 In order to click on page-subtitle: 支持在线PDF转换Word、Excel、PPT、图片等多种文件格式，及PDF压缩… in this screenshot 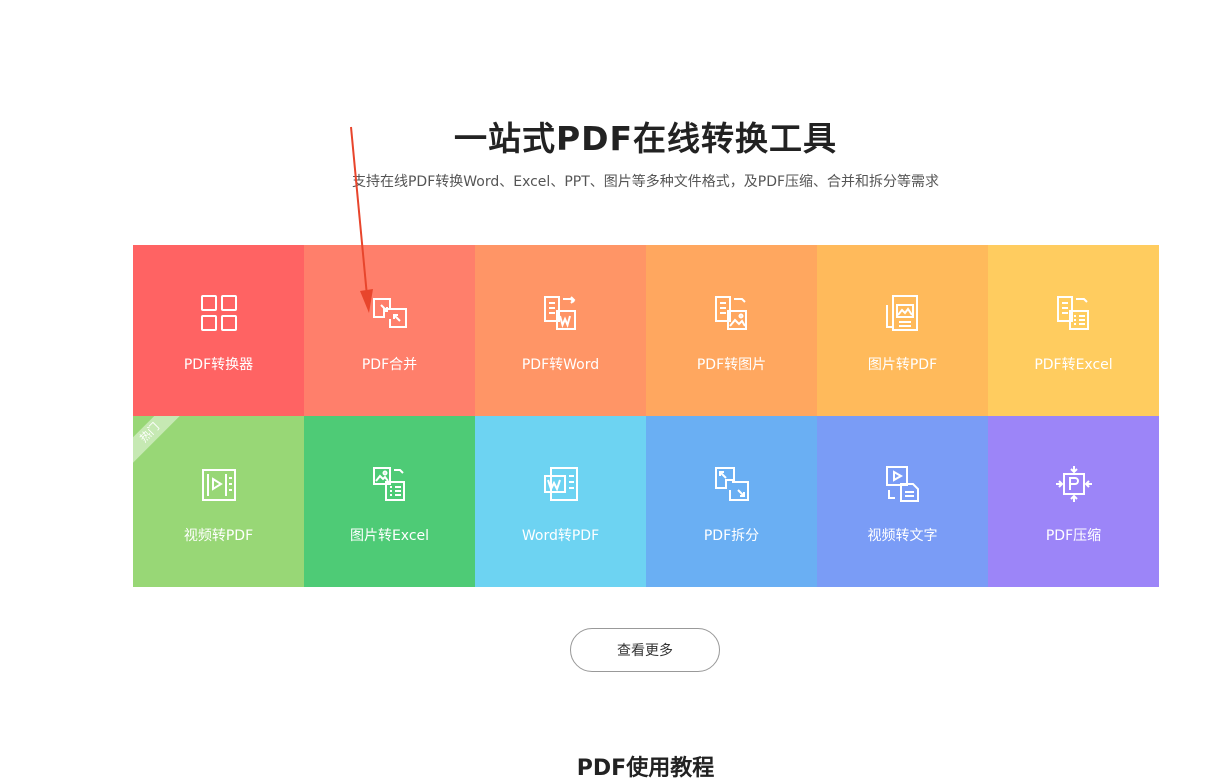, I will do `click(645, 182)`.